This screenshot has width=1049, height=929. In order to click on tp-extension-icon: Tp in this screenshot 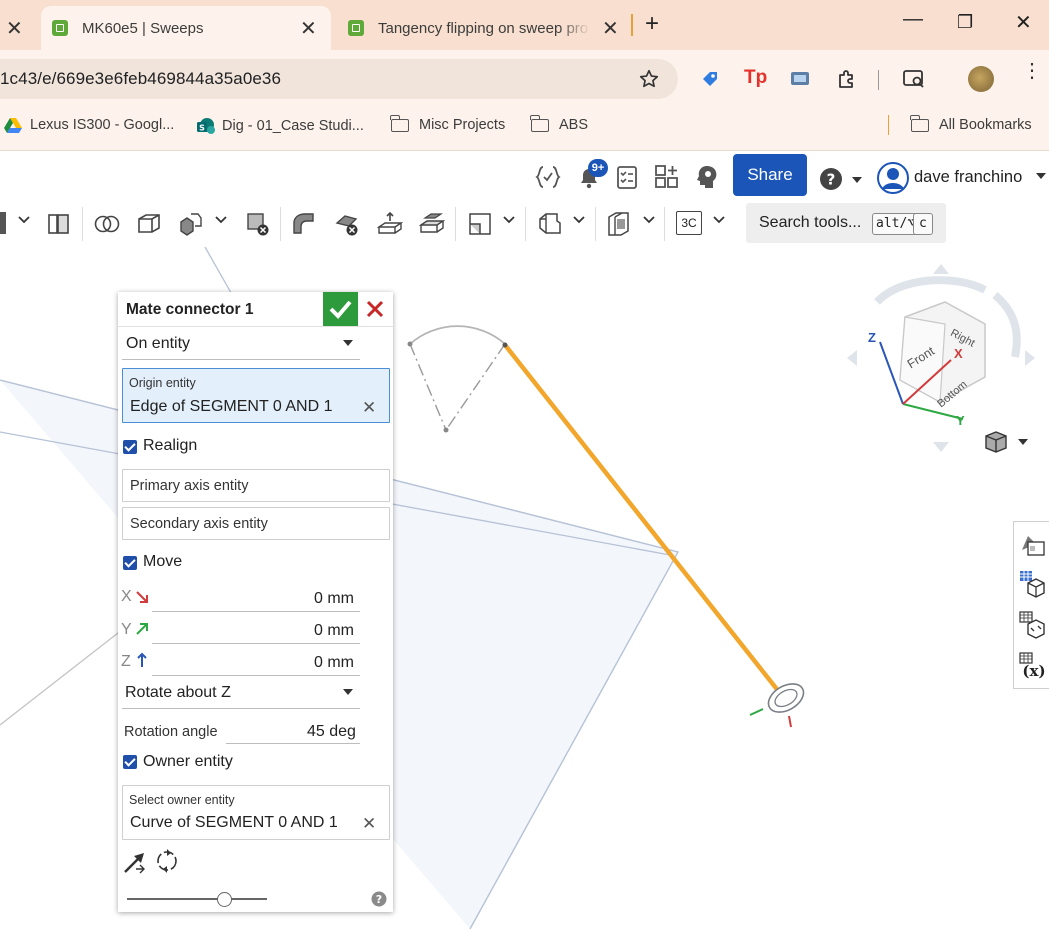, I will do `click(755, 78)`.